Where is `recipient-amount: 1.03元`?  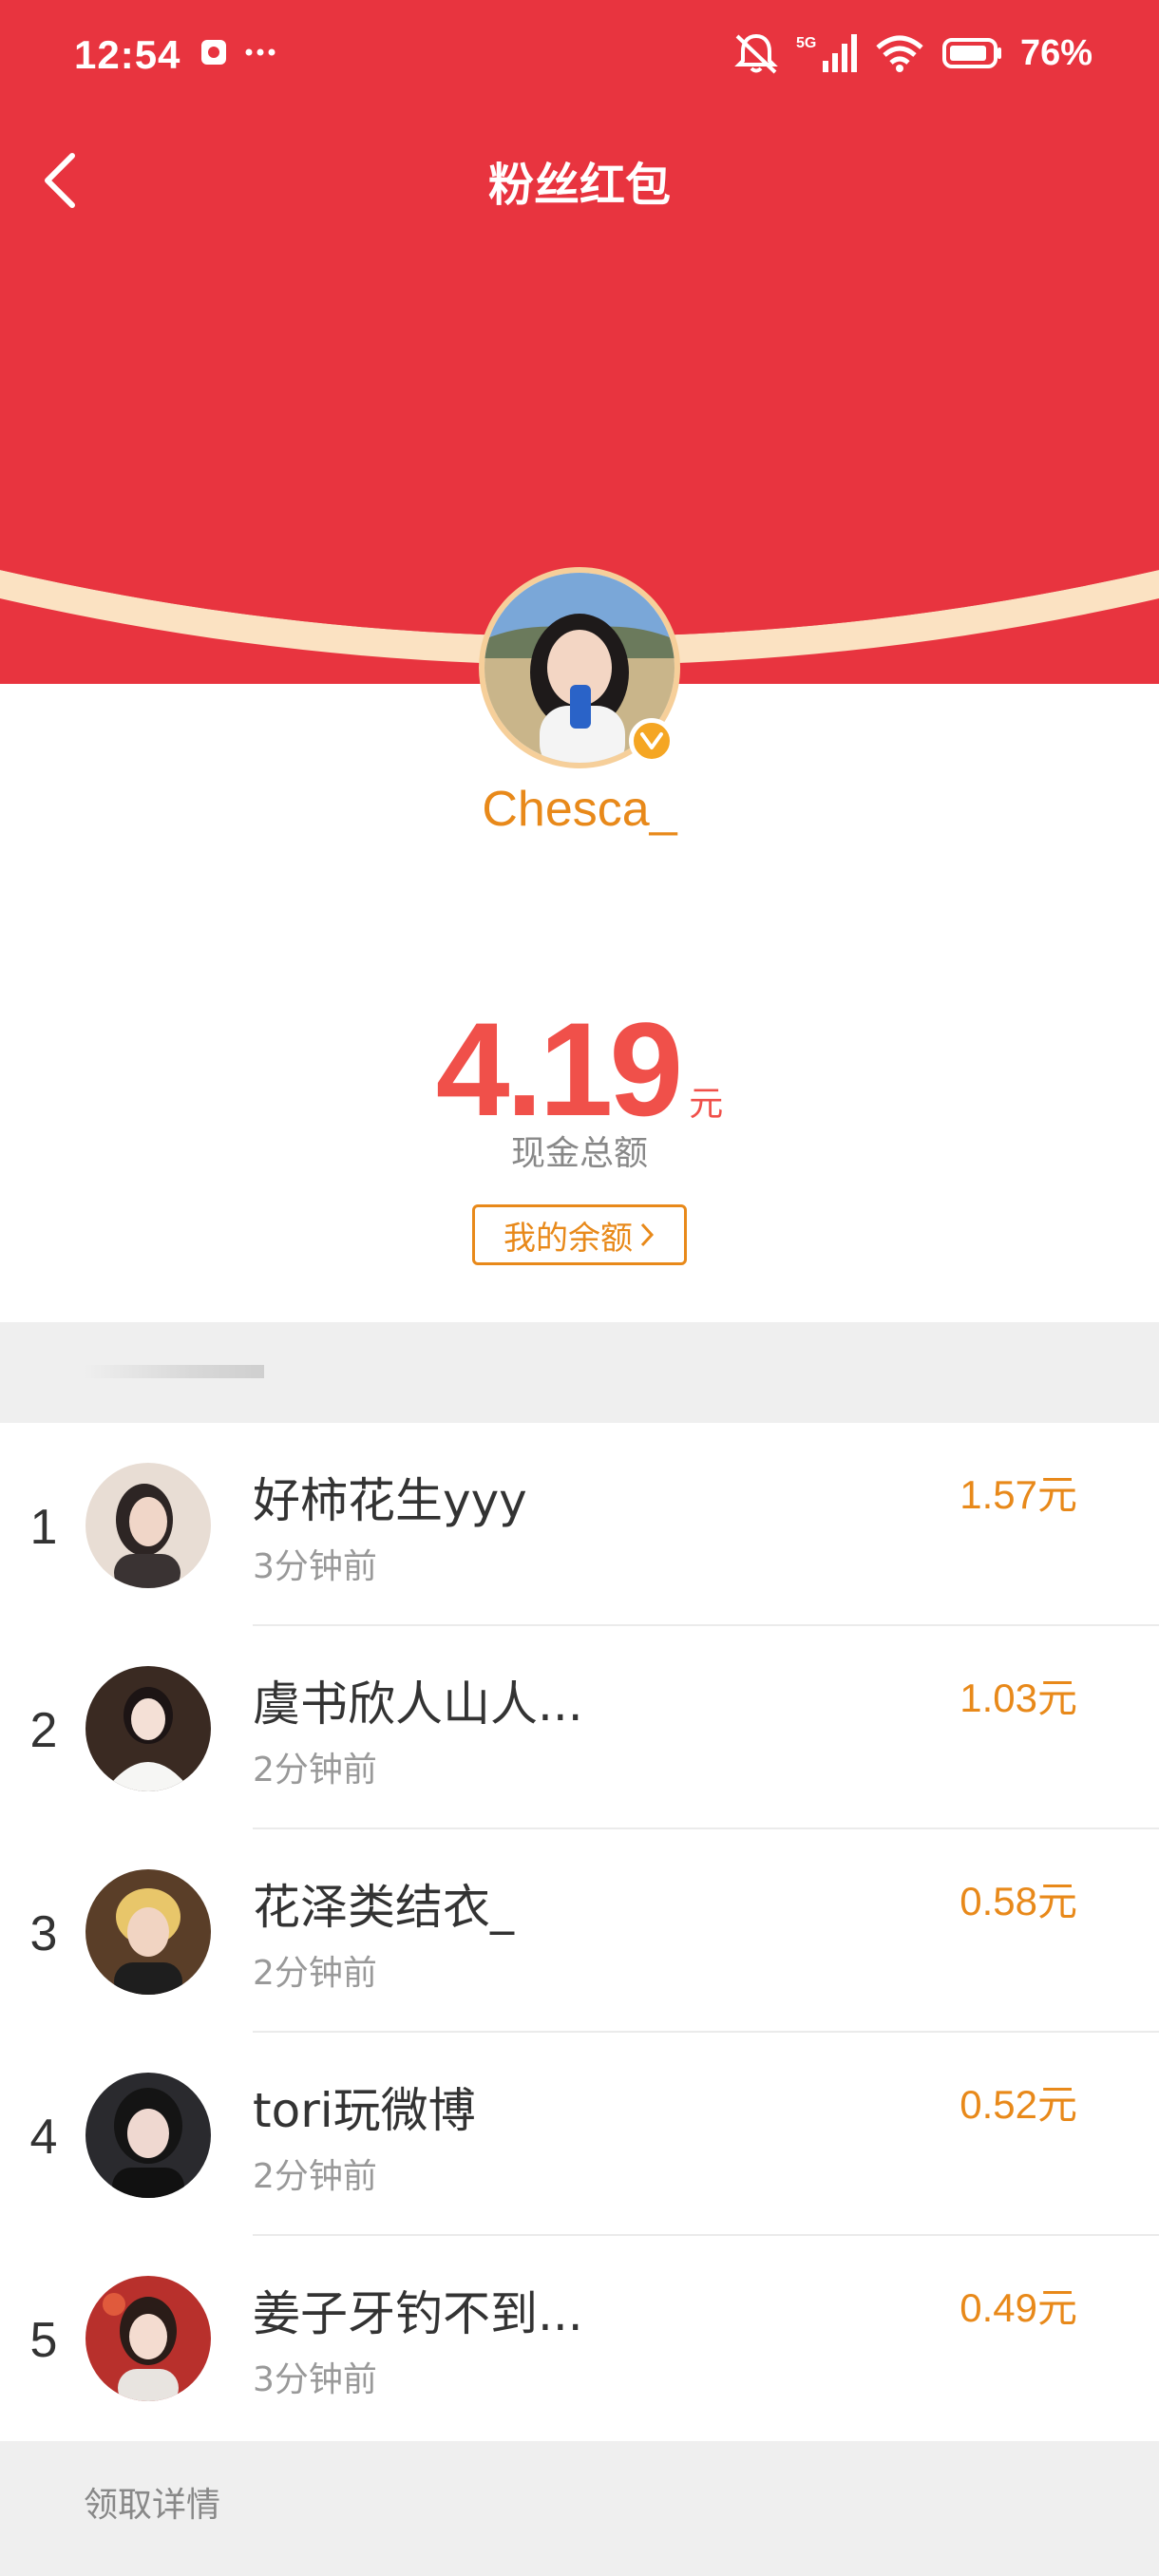
recipient-amount: 1.03元 is located at coordinates (1018, 1698).